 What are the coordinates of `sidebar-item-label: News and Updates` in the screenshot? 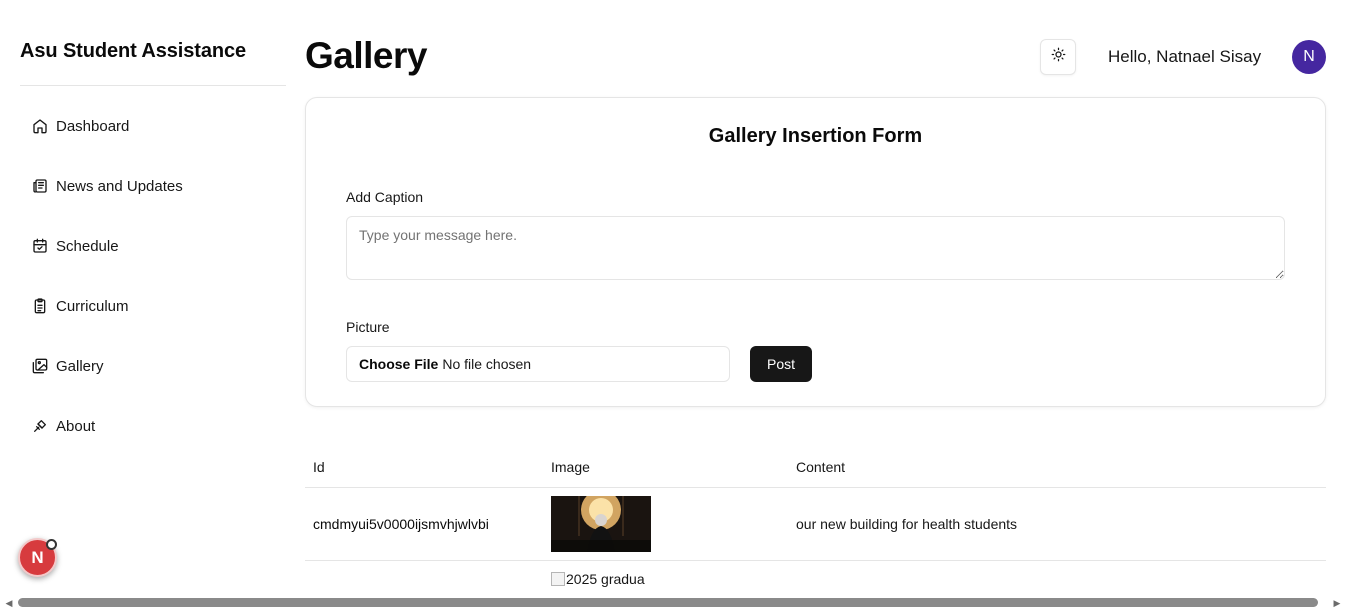 It's located at (119, 186).